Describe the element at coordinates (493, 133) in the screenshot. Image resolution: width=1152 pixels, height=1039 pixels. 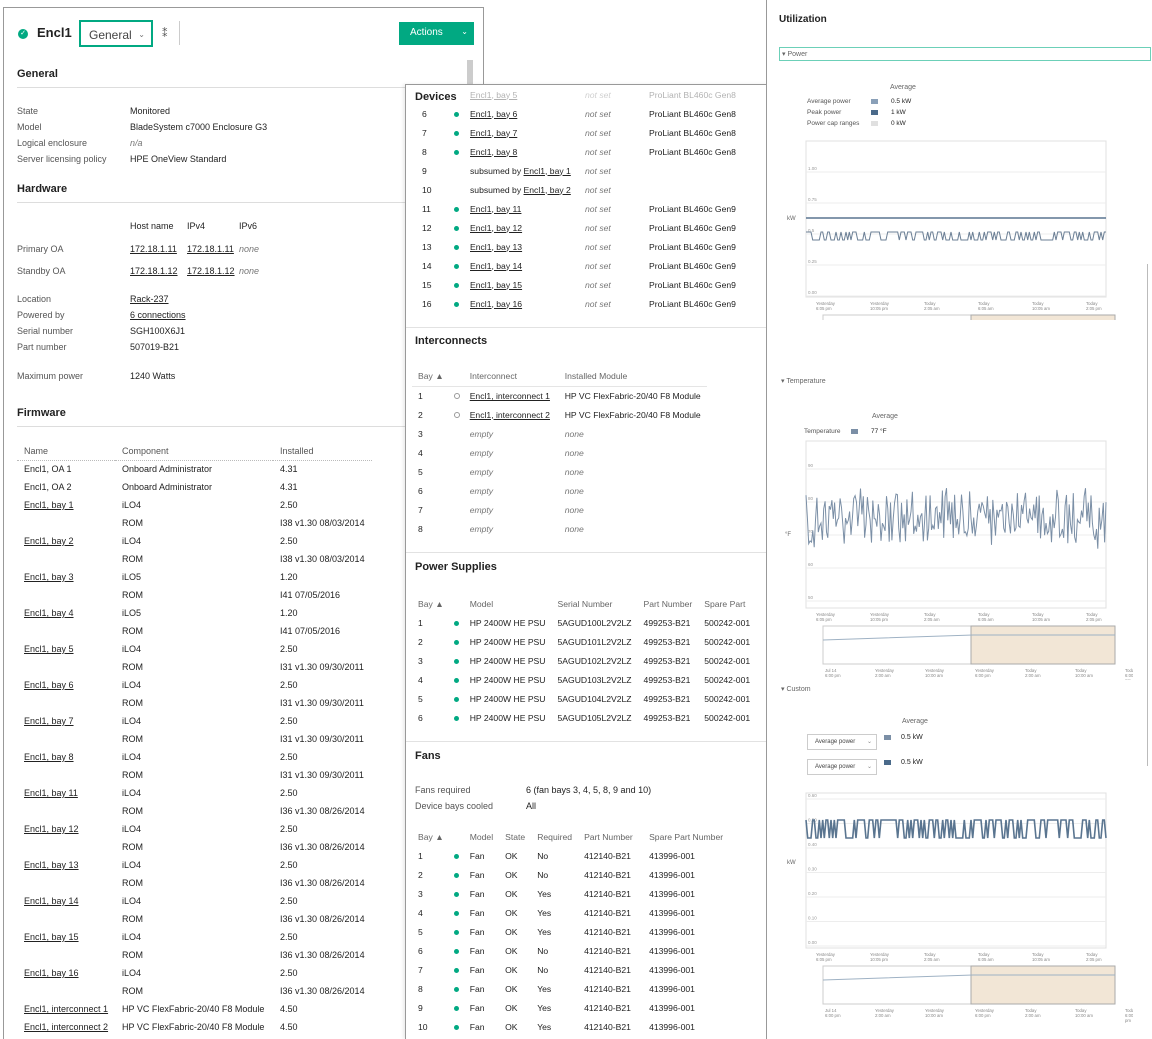
I see `device-link: Encl1, bay 7` at that location.